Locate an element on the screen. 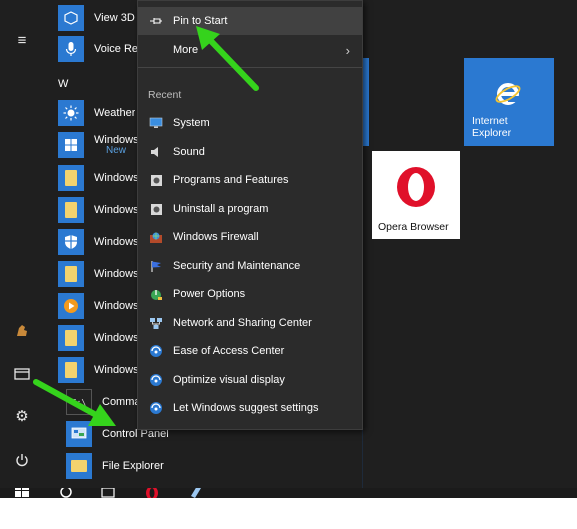 The height and width of the screenshot is (529, 577). recent-item-uninstall-program: Uninstall a program is located at coordinates (250, 209).